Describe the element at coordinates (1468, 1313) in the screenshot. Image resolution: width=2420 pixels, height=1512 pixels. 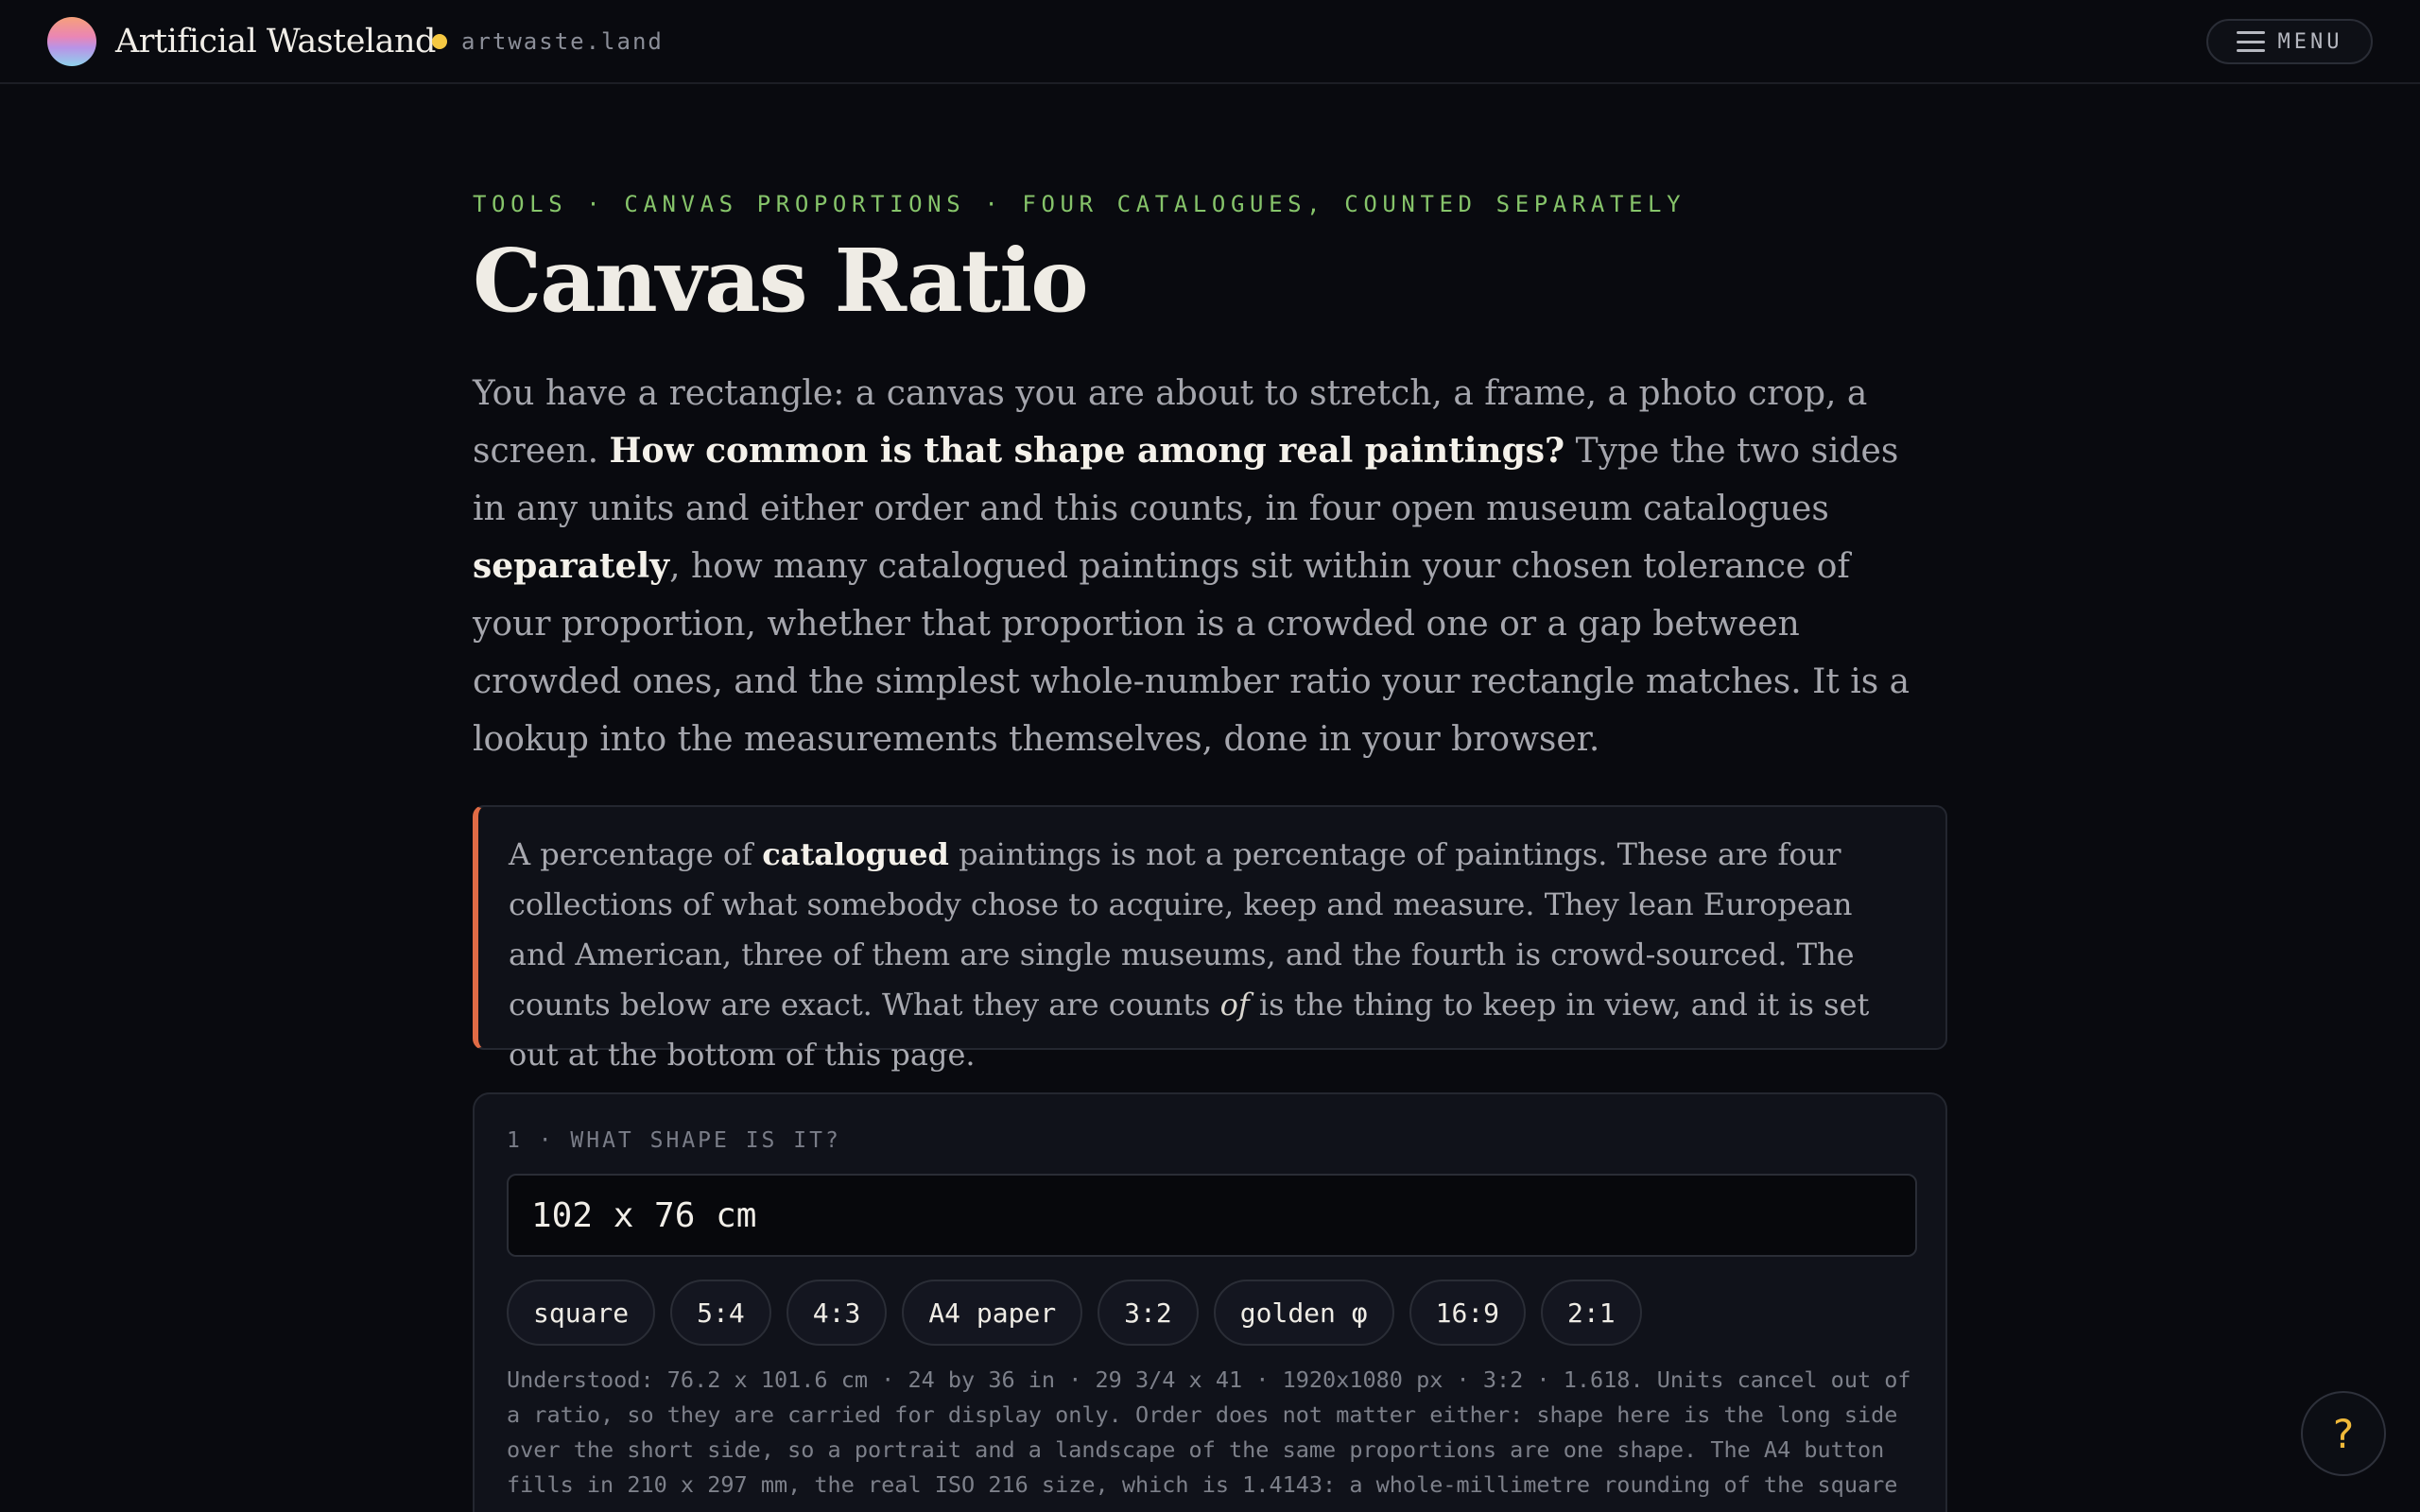
I see `preset-16-9-button: 16:9` at that location.